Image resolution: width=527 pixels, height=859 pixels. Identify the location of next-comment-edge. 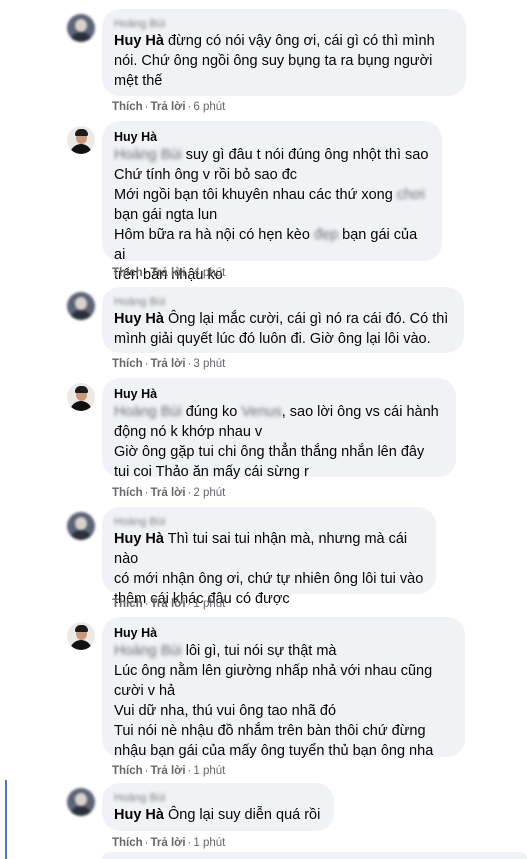
(314, 855).